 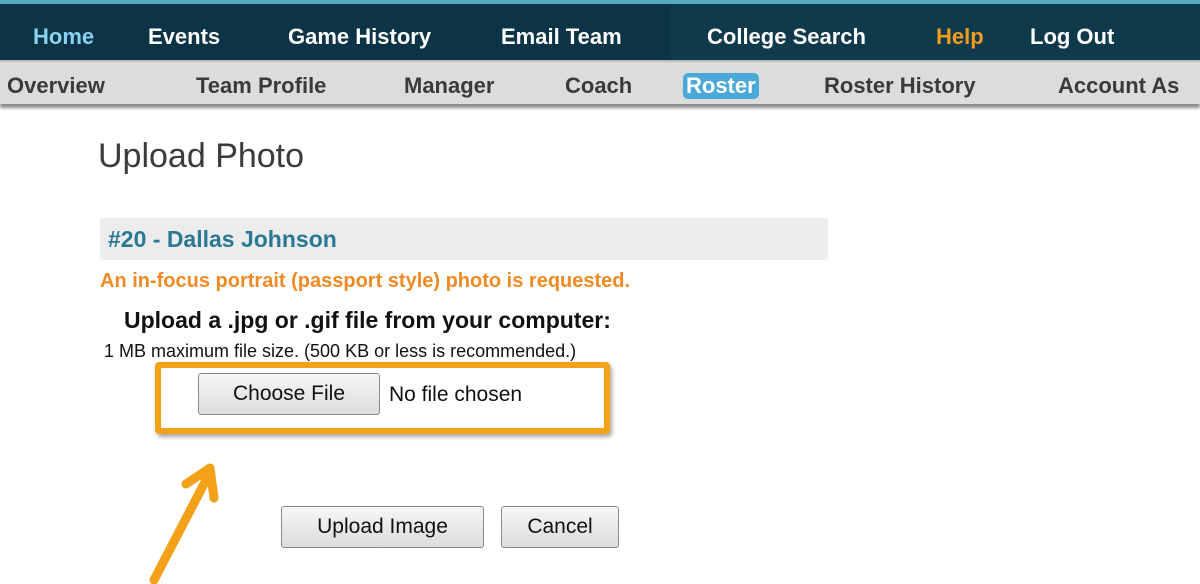 What do you see at coordinates (382, 527) in the screenshot?
I see `upload-image-button: Upload Image` at bounding box center [382, 527].